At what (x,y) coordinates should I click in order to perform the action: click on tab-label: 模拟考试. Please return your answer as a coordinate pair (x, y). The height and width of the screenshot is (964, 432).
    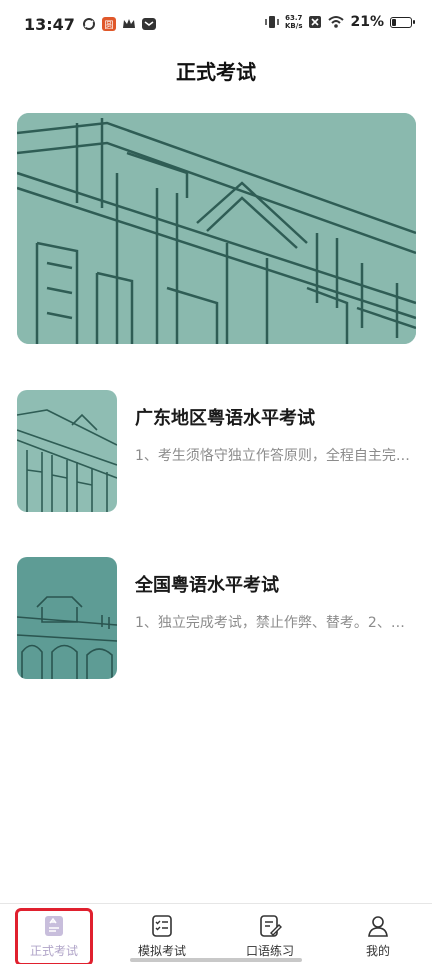
    Looking at the image, I should click on (161, 951).